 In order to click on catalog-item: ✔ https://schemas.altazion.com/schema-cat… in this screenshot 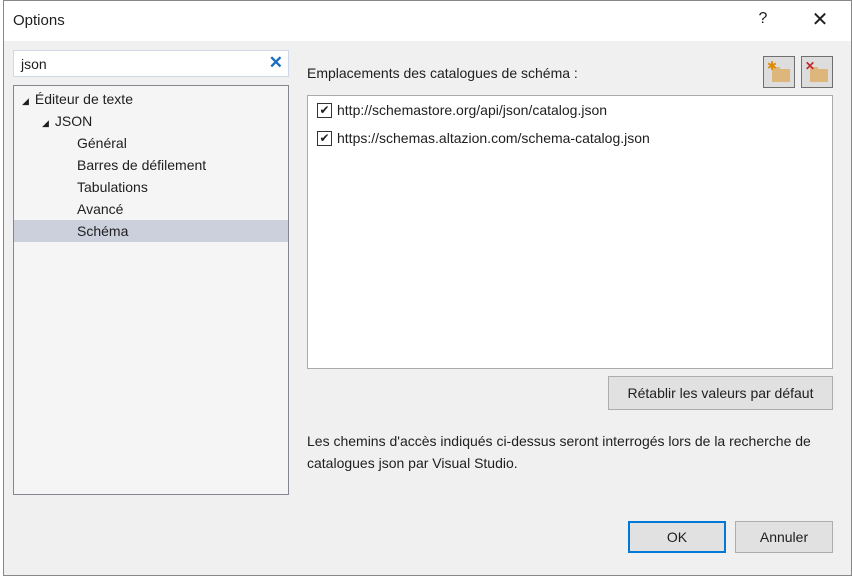, I will do `click(483, 138)`.